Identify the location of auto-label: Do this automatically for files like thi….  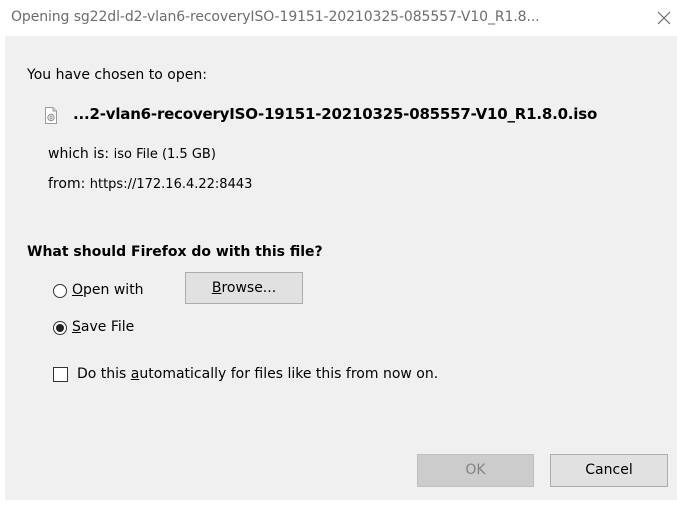
(257, 374).